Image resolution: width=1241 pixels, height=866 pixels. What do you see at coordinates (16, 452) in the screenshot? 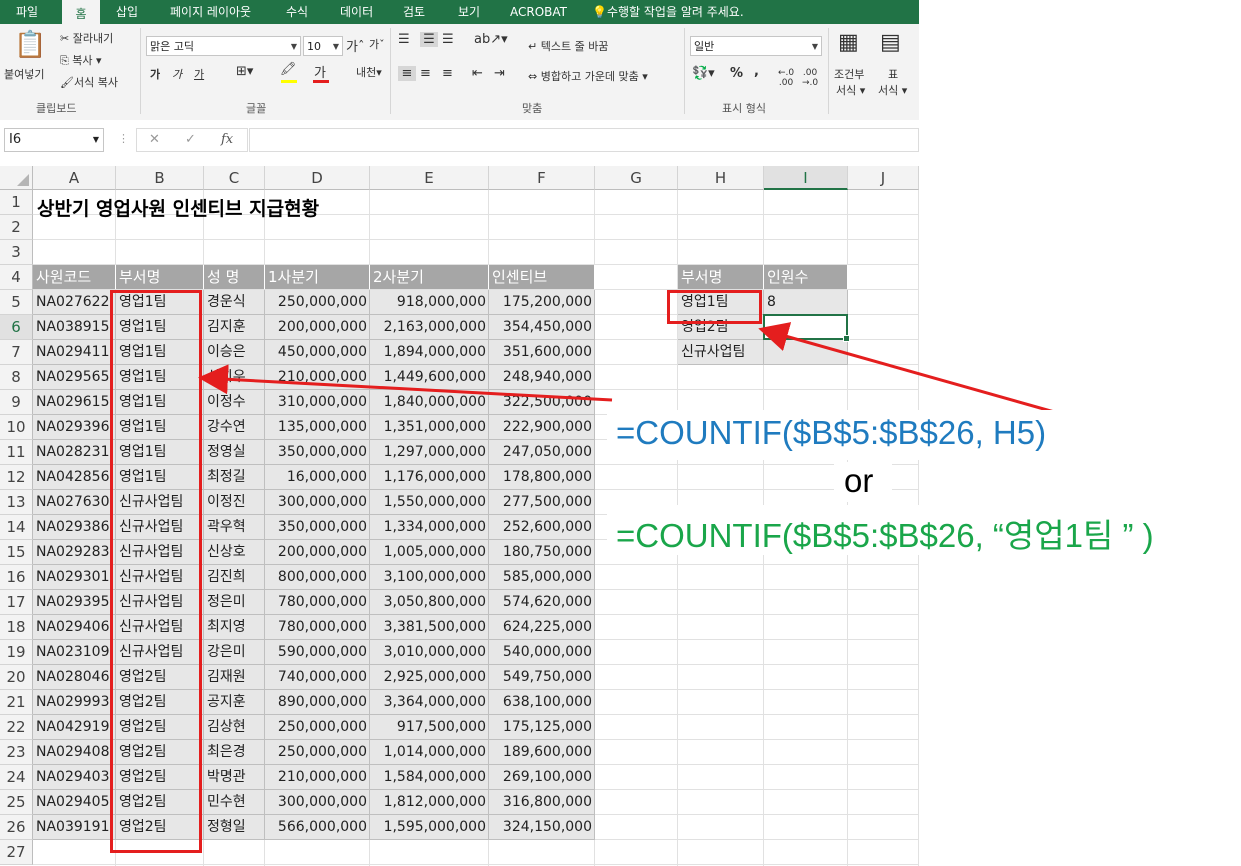
I see `row-header-11: 11` at bounding box center [16, 452].